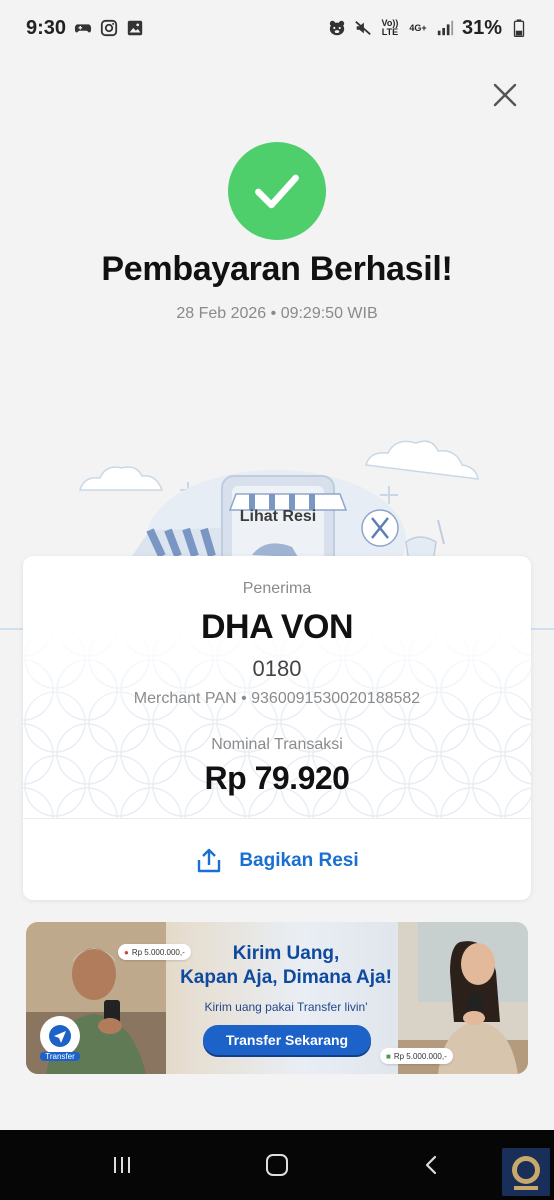 The width and height of the screenshot is (554, 1200). Describe the element at coordinates (445, 28) in the screenshot. I see `signal-icon` at that location.